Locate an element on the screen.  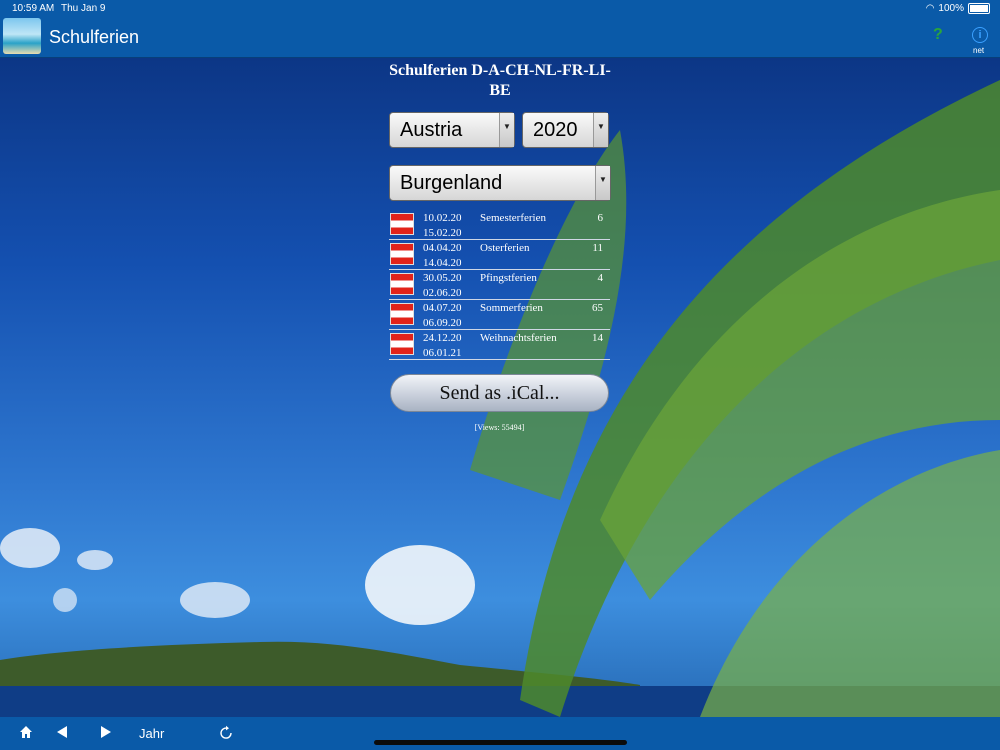
bottom-toolbar: Jahr is located at coordinates (500, 733).